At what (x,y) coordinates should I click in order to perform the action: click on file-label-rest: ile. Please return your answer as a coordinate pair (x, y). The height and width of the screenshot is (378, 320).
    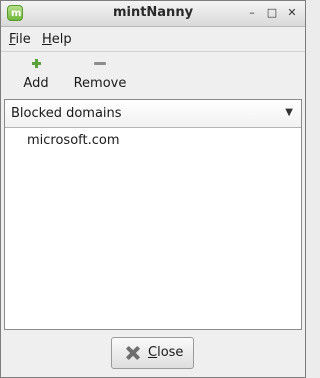
    Looking at the image, I should click on (23, 39).